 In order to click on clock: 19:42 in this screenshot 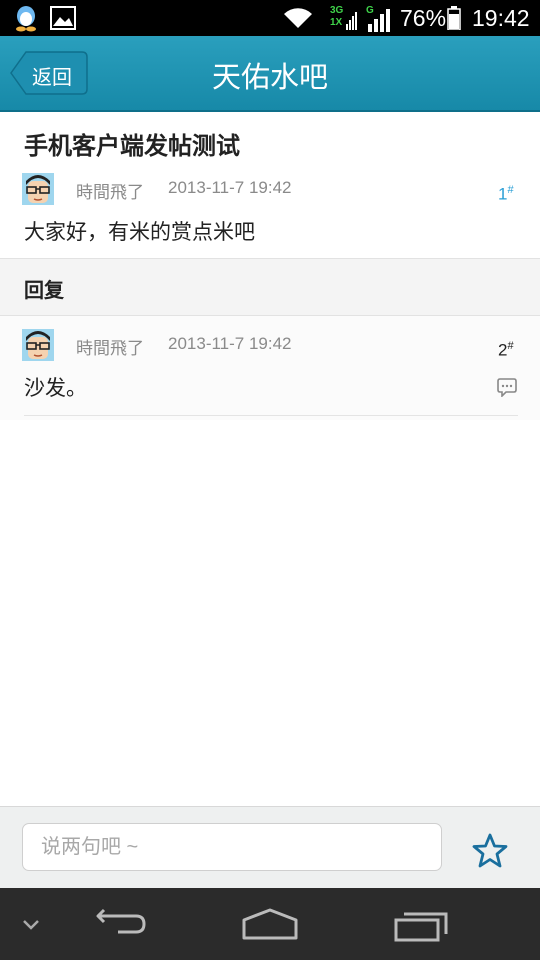, I will do `click(501, 18)`.